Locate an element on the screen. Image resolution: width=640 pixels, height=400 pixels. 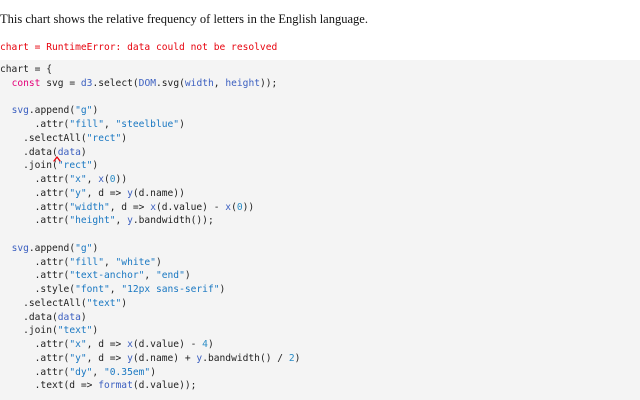
code-token: "height" is located at coordinates (92, 221).